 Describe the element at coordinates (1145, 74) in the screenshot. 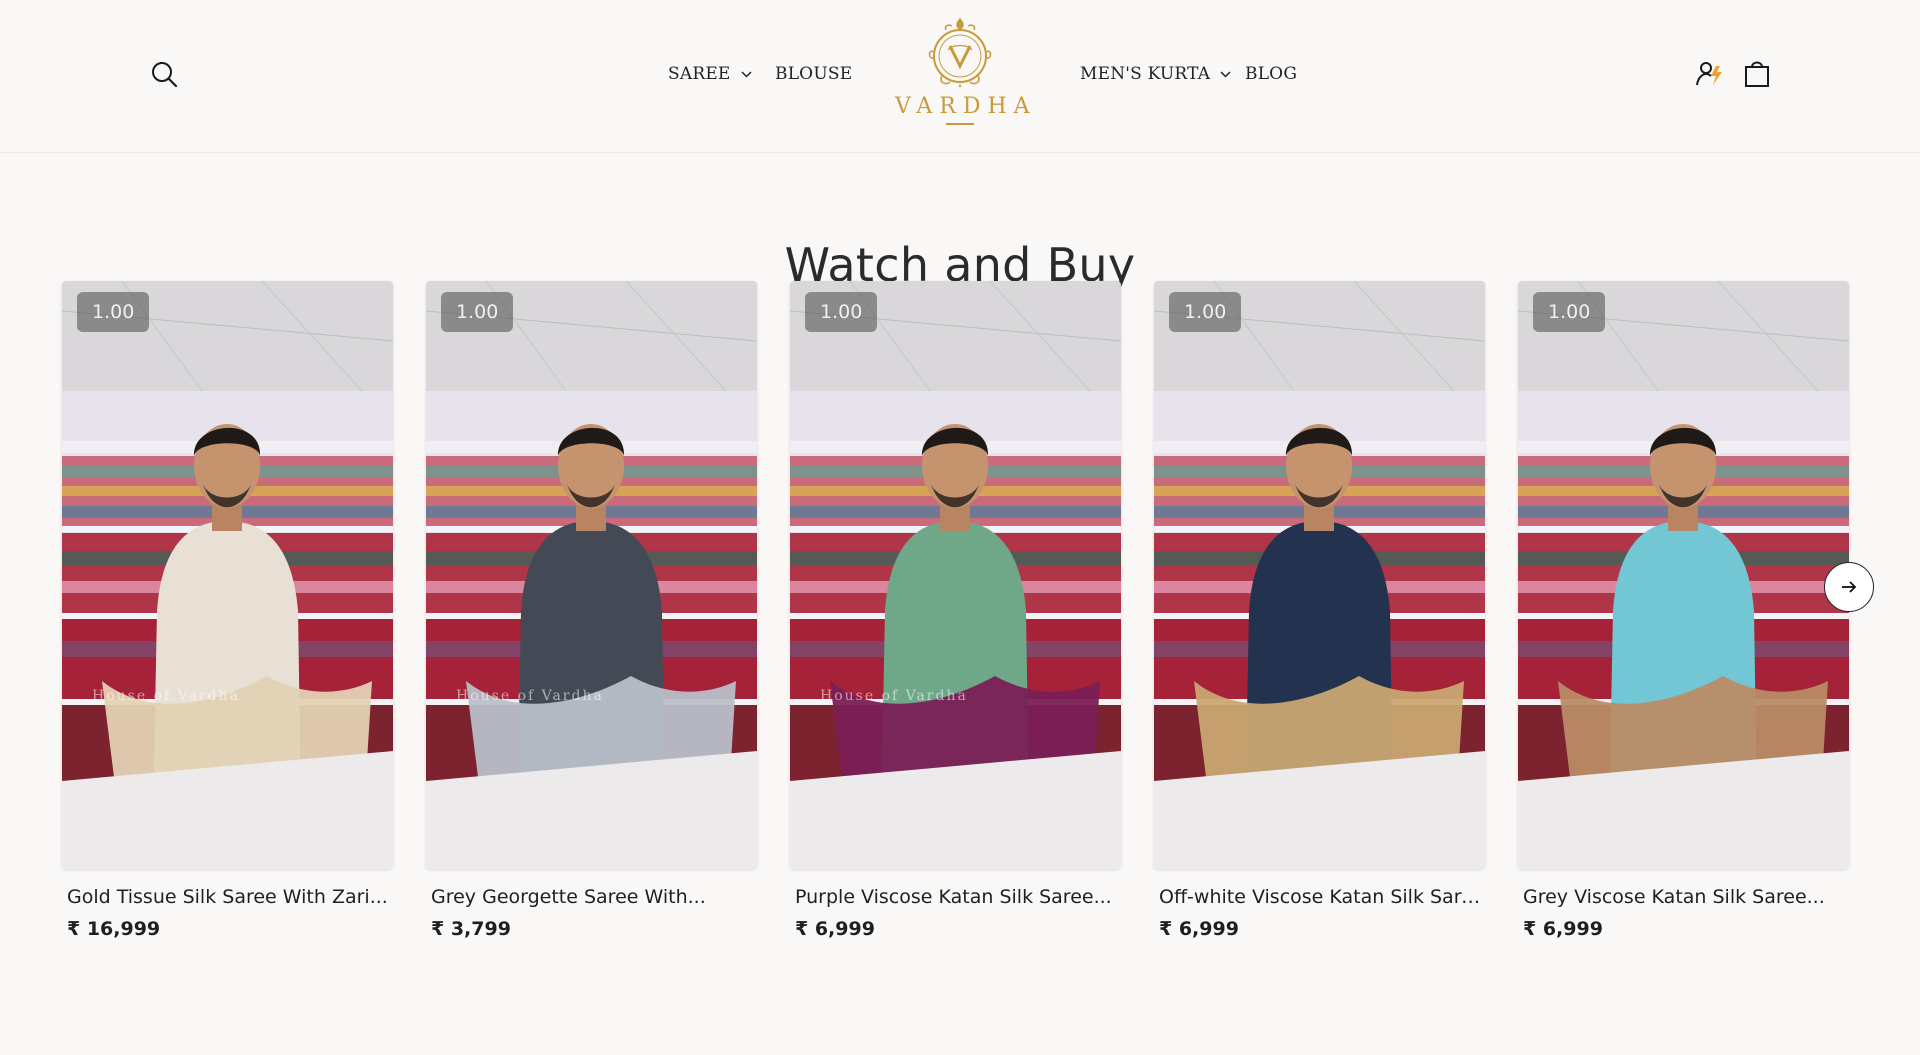

I see `nav-item-label: MEN'S KURTA` at that location.